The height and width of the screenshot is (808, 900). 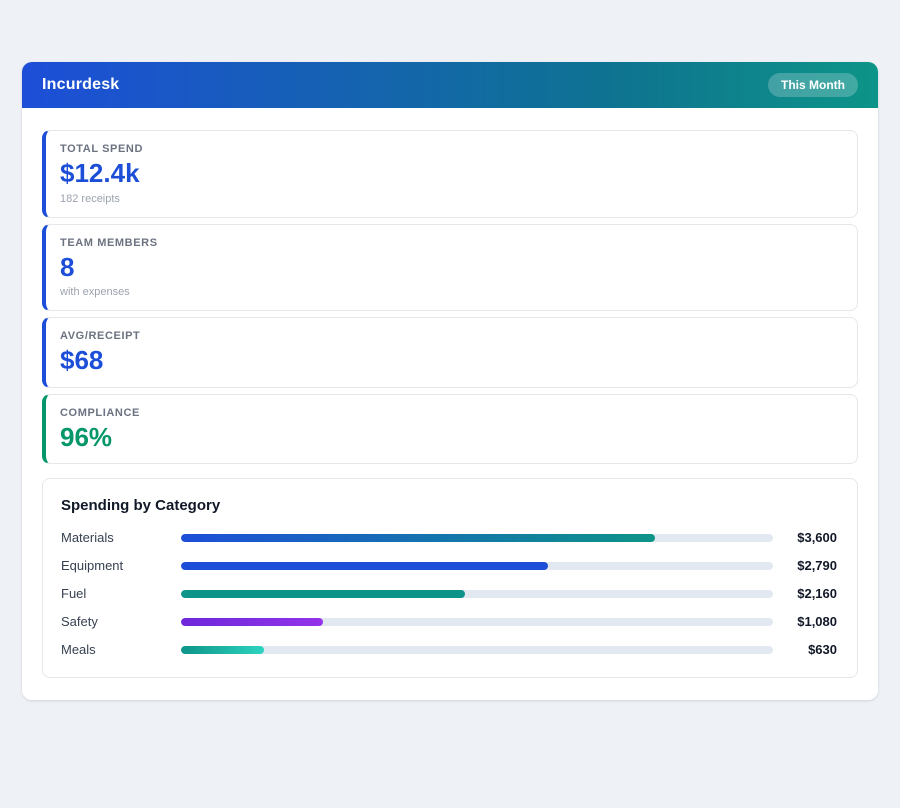 I want to click on stat-label: AVG/RECEIPT, so click(x=100, y=336).